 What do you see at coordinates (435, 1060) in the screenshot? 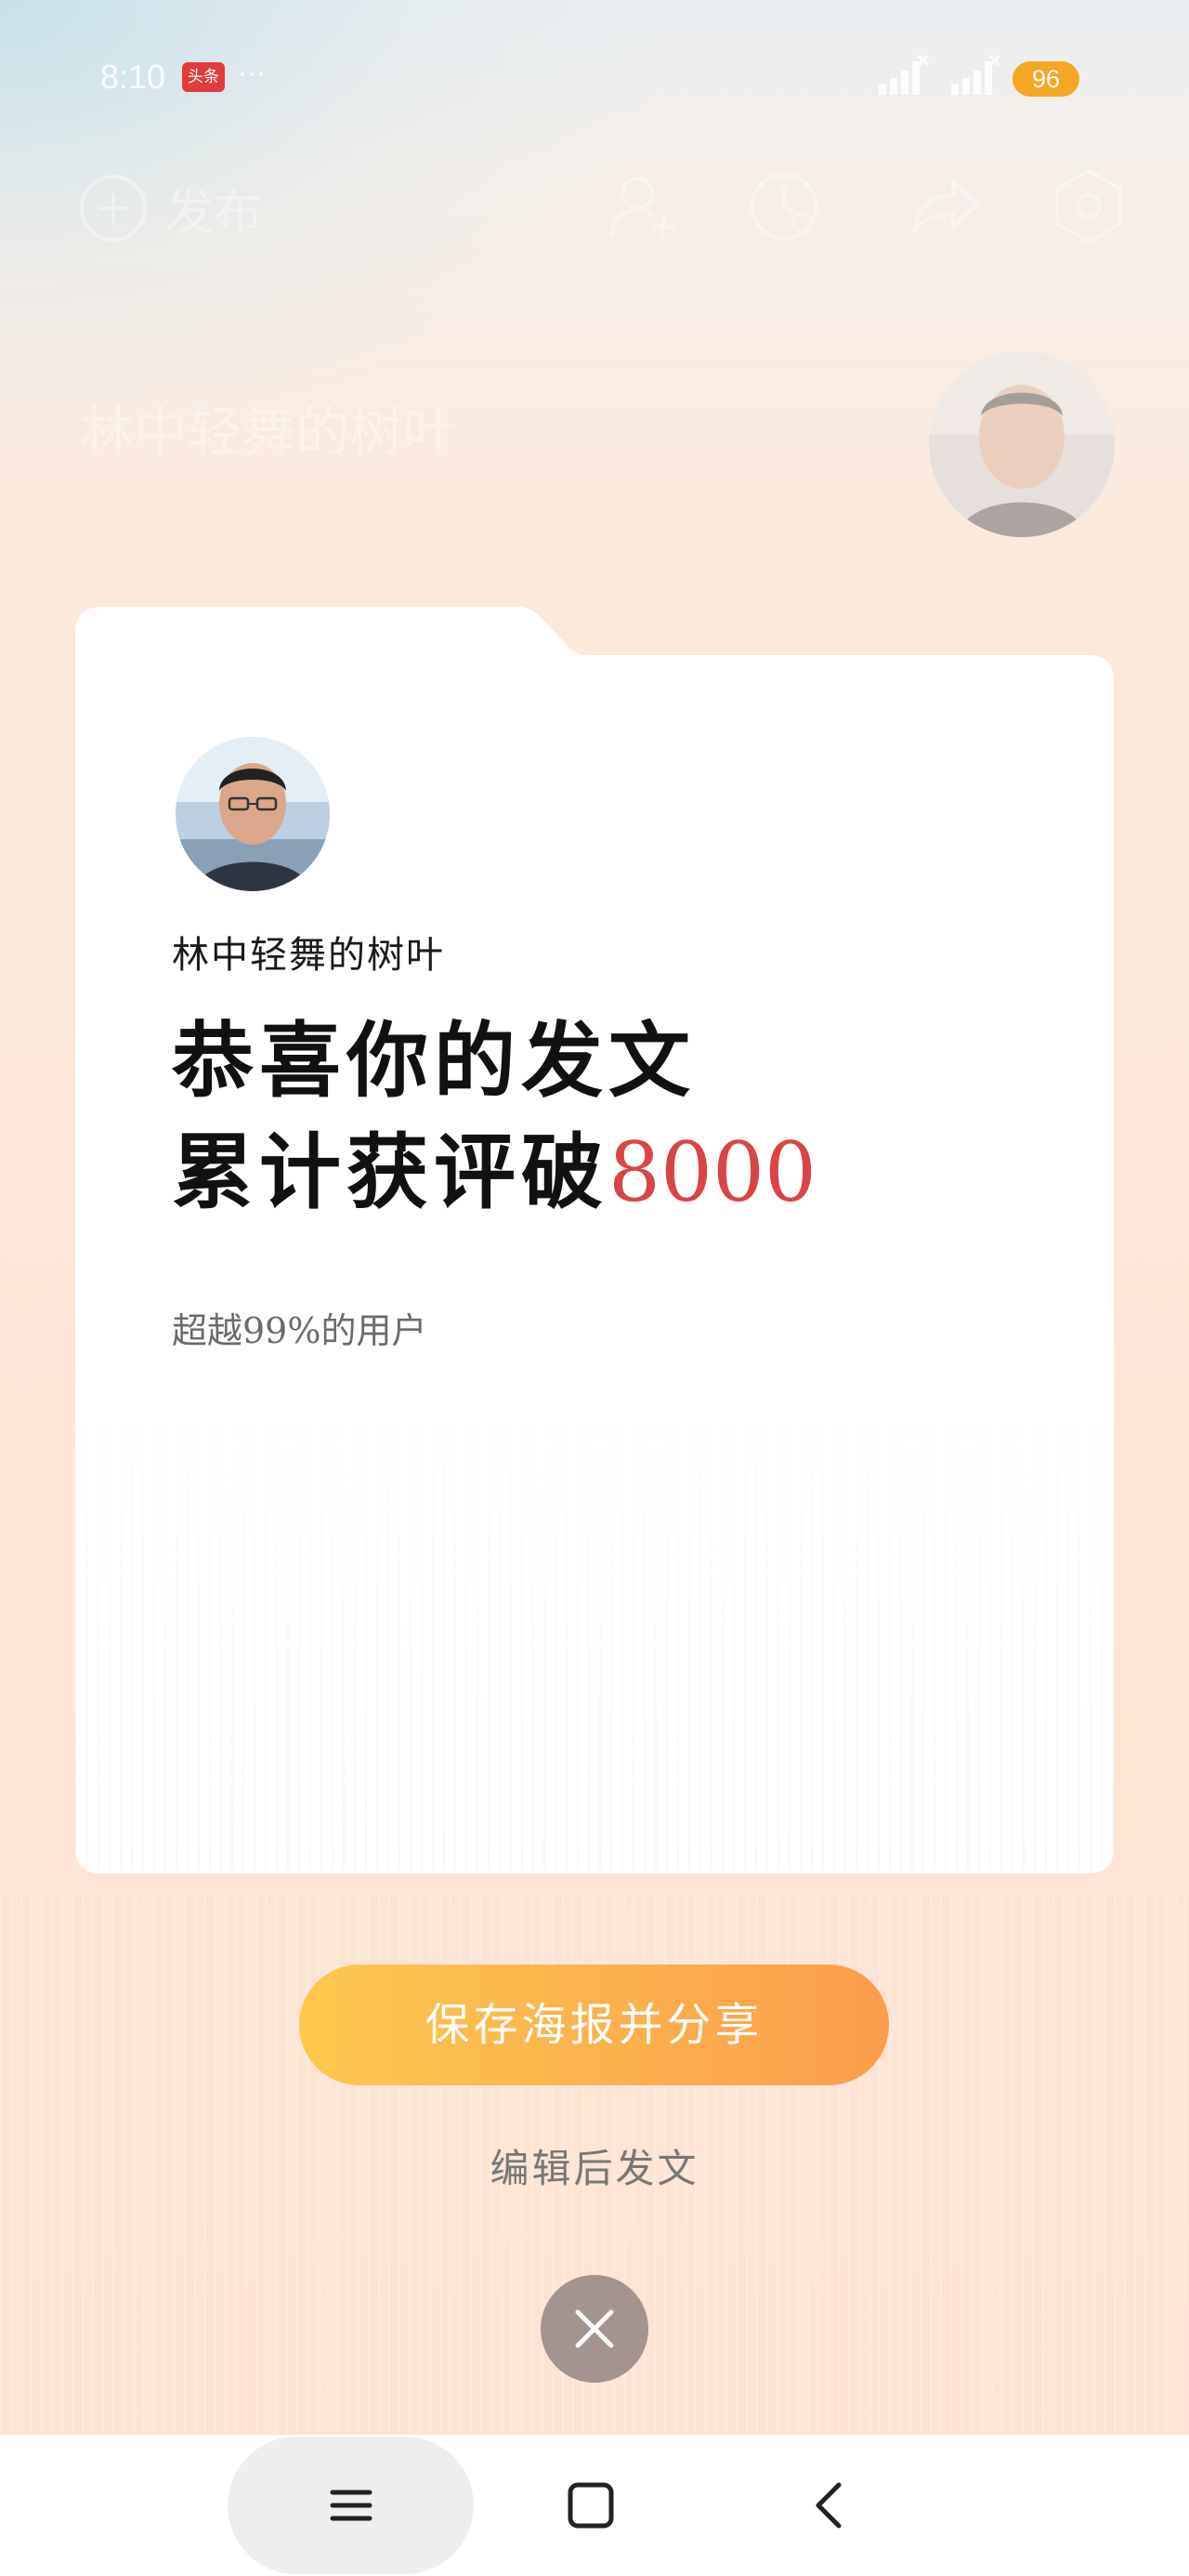
I see `headline-line-1: 恭喜你的发文` at bounding box center [435, 1060].